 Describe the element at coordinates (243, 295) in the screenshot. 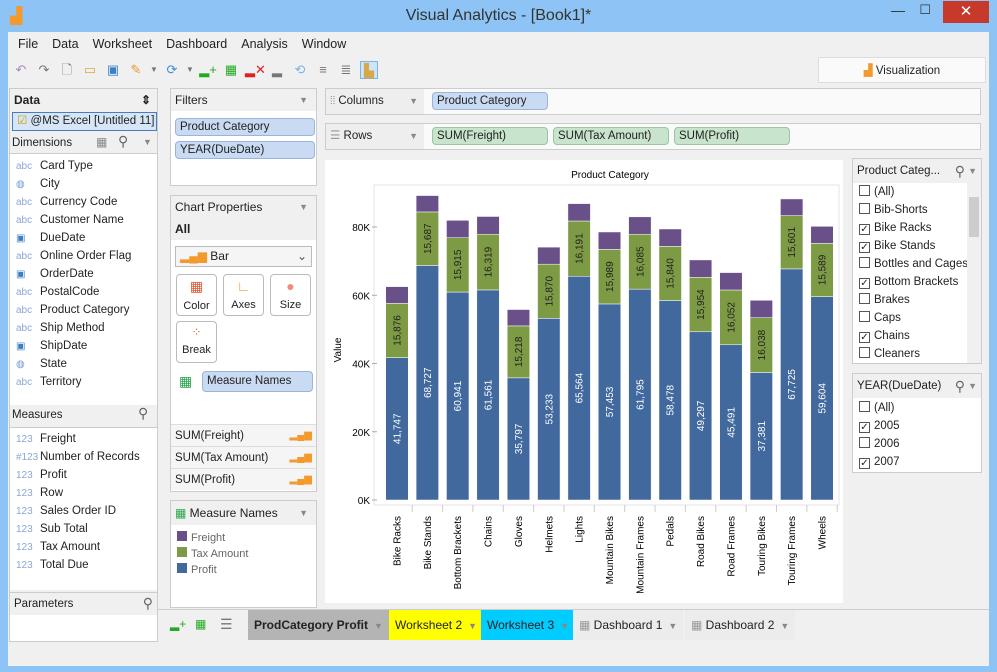

I see `axes-button: ∟ Axes` at that location.